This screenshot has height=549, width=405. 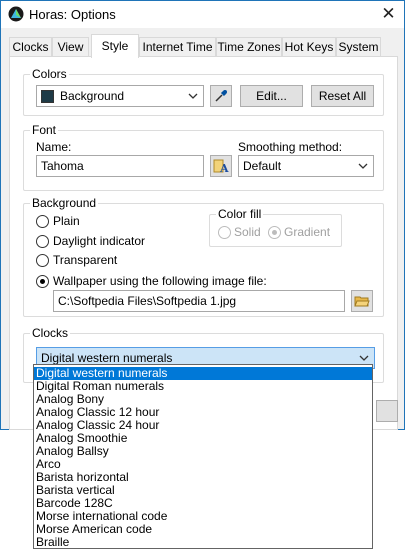 What do you see at coordinates (44, 130) in the screenshot?
I see `font-group-label: Font` at bounding box center [44, 130].